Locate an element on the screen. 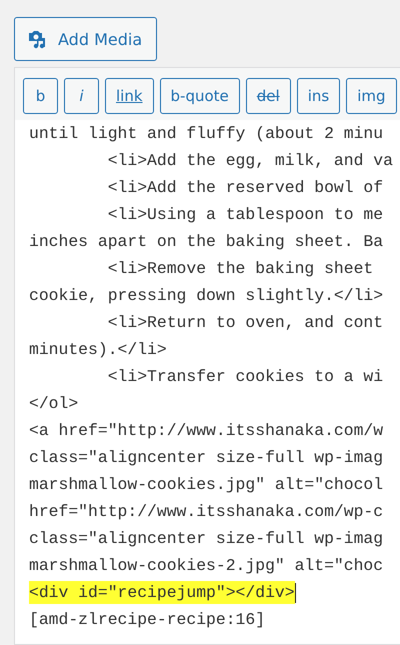 This screenshot has width=400, height=645. code-line: <li>Return to oven, and cont is located at coordinates (245, 322).